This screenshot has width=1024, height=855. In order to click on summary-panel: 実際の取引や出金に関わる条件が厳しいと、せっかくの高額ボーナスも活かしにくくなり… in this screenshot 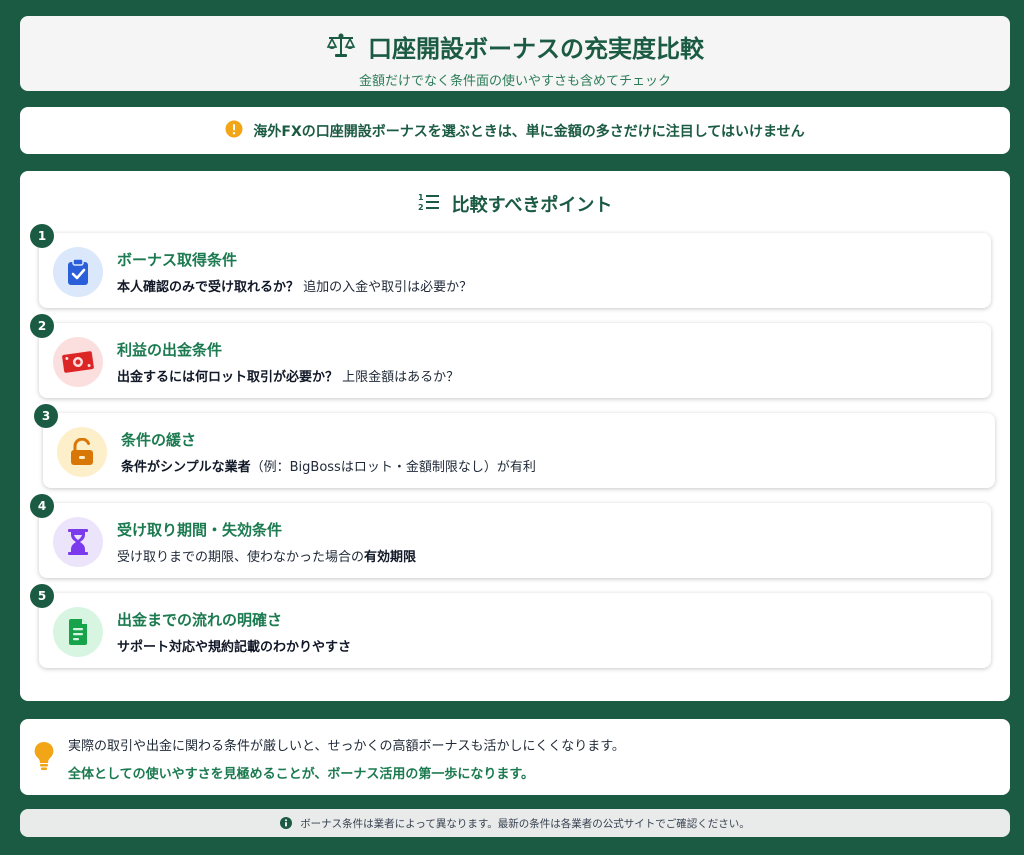, I will do `click(515, 757)`.